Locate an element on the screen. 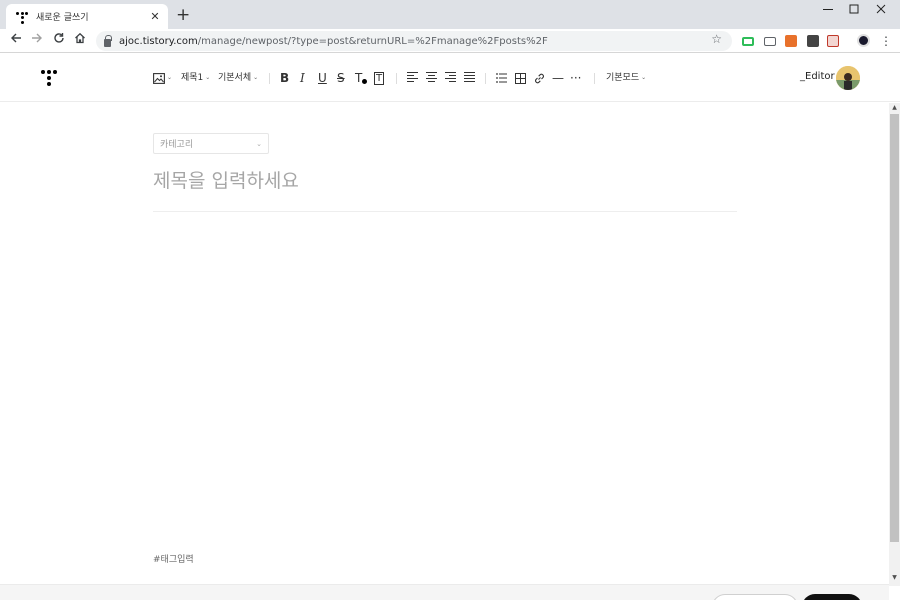 This screenshot has height=600, width=900. publish-button is located at coordinates (832, 597).